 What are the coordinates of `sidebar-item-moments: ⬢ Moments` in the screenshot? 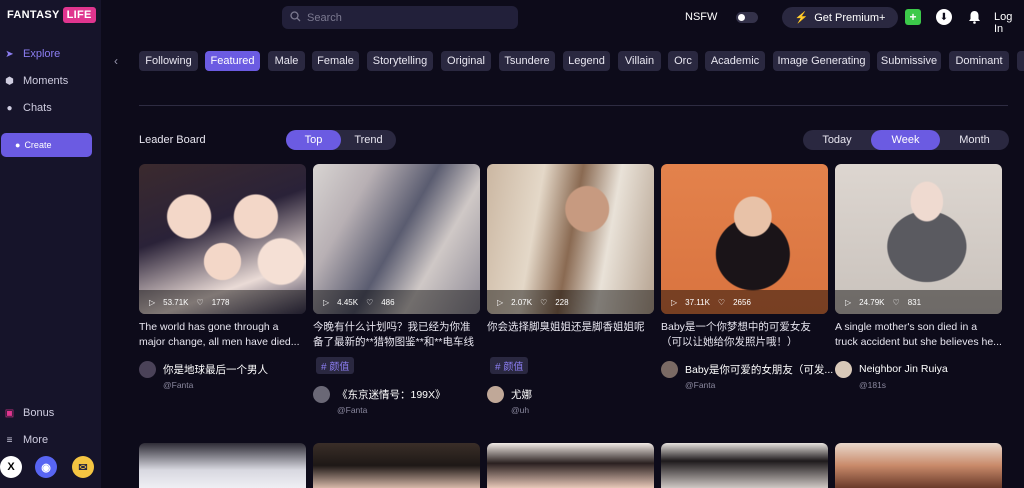 It's located at (36, 81).